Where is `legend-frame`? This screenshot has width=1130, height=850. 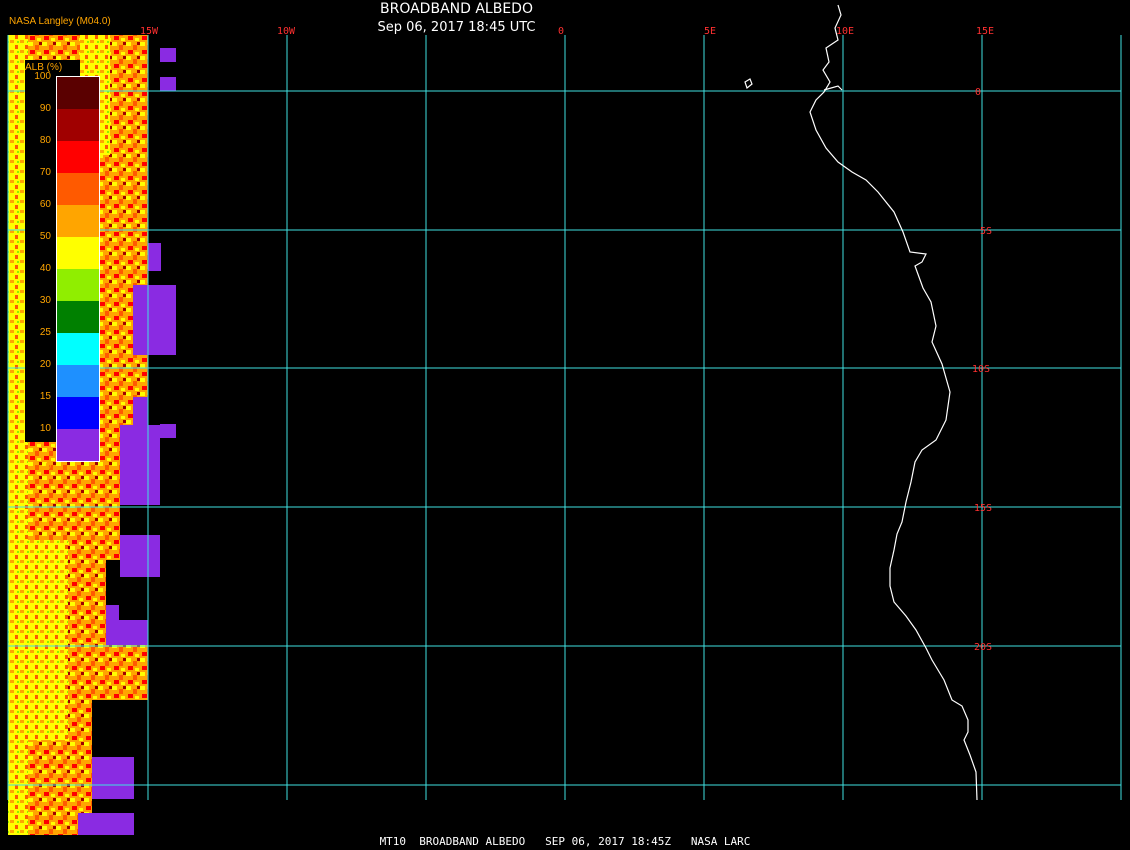 legend-frame is located at coordinates (78, 269).